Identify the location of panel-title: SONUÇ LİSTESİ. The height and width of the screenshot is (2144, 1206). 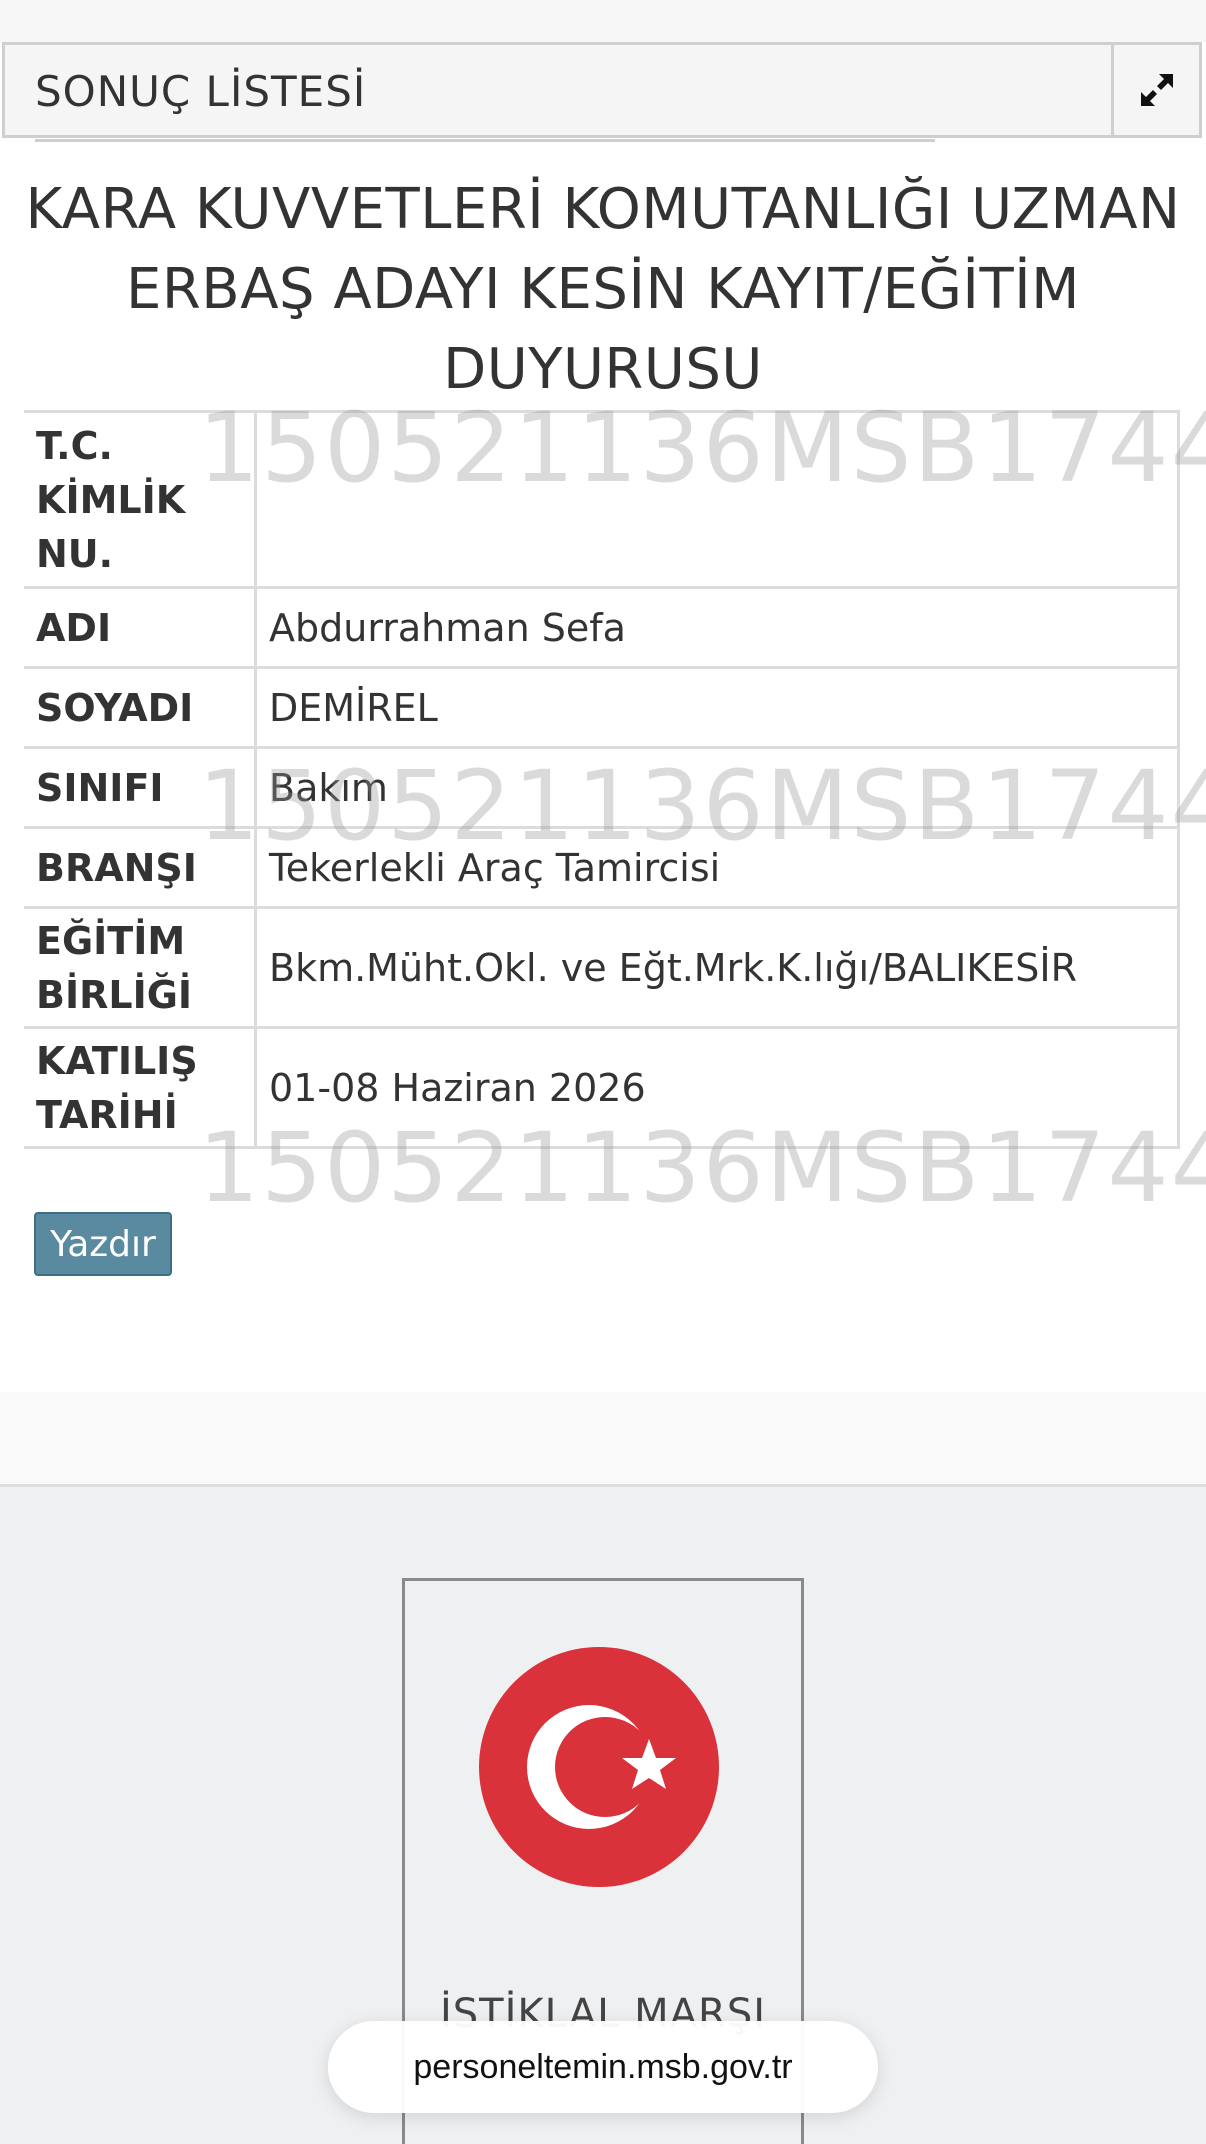
(201, 91).